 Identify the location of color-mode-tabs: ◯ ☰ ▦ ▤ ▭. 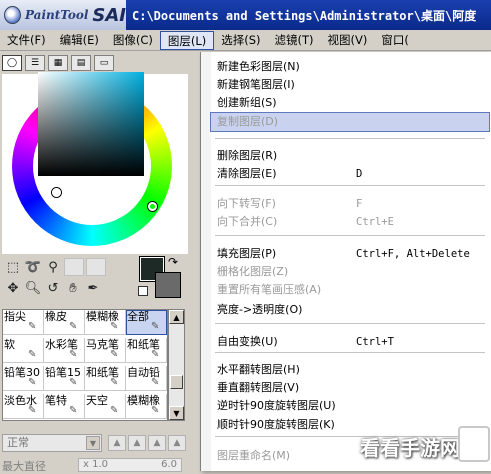
(58, 64).